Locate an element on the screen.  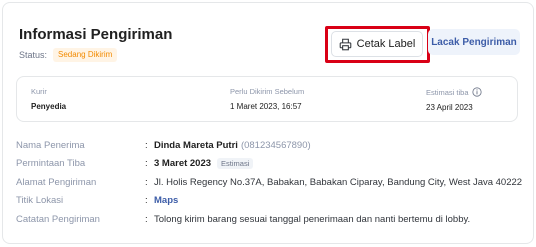
location-label: Titik Lokasi is located at coordinates (40, 201).